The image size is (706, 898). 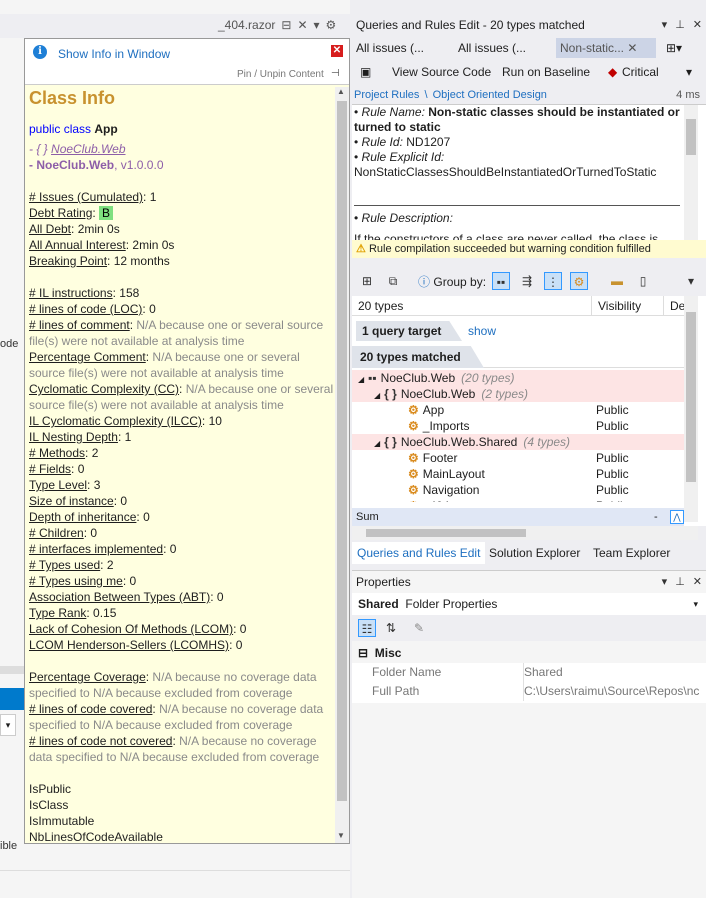 I want to click on scroll-down-icon: ▼, so click(x=341, y=835).